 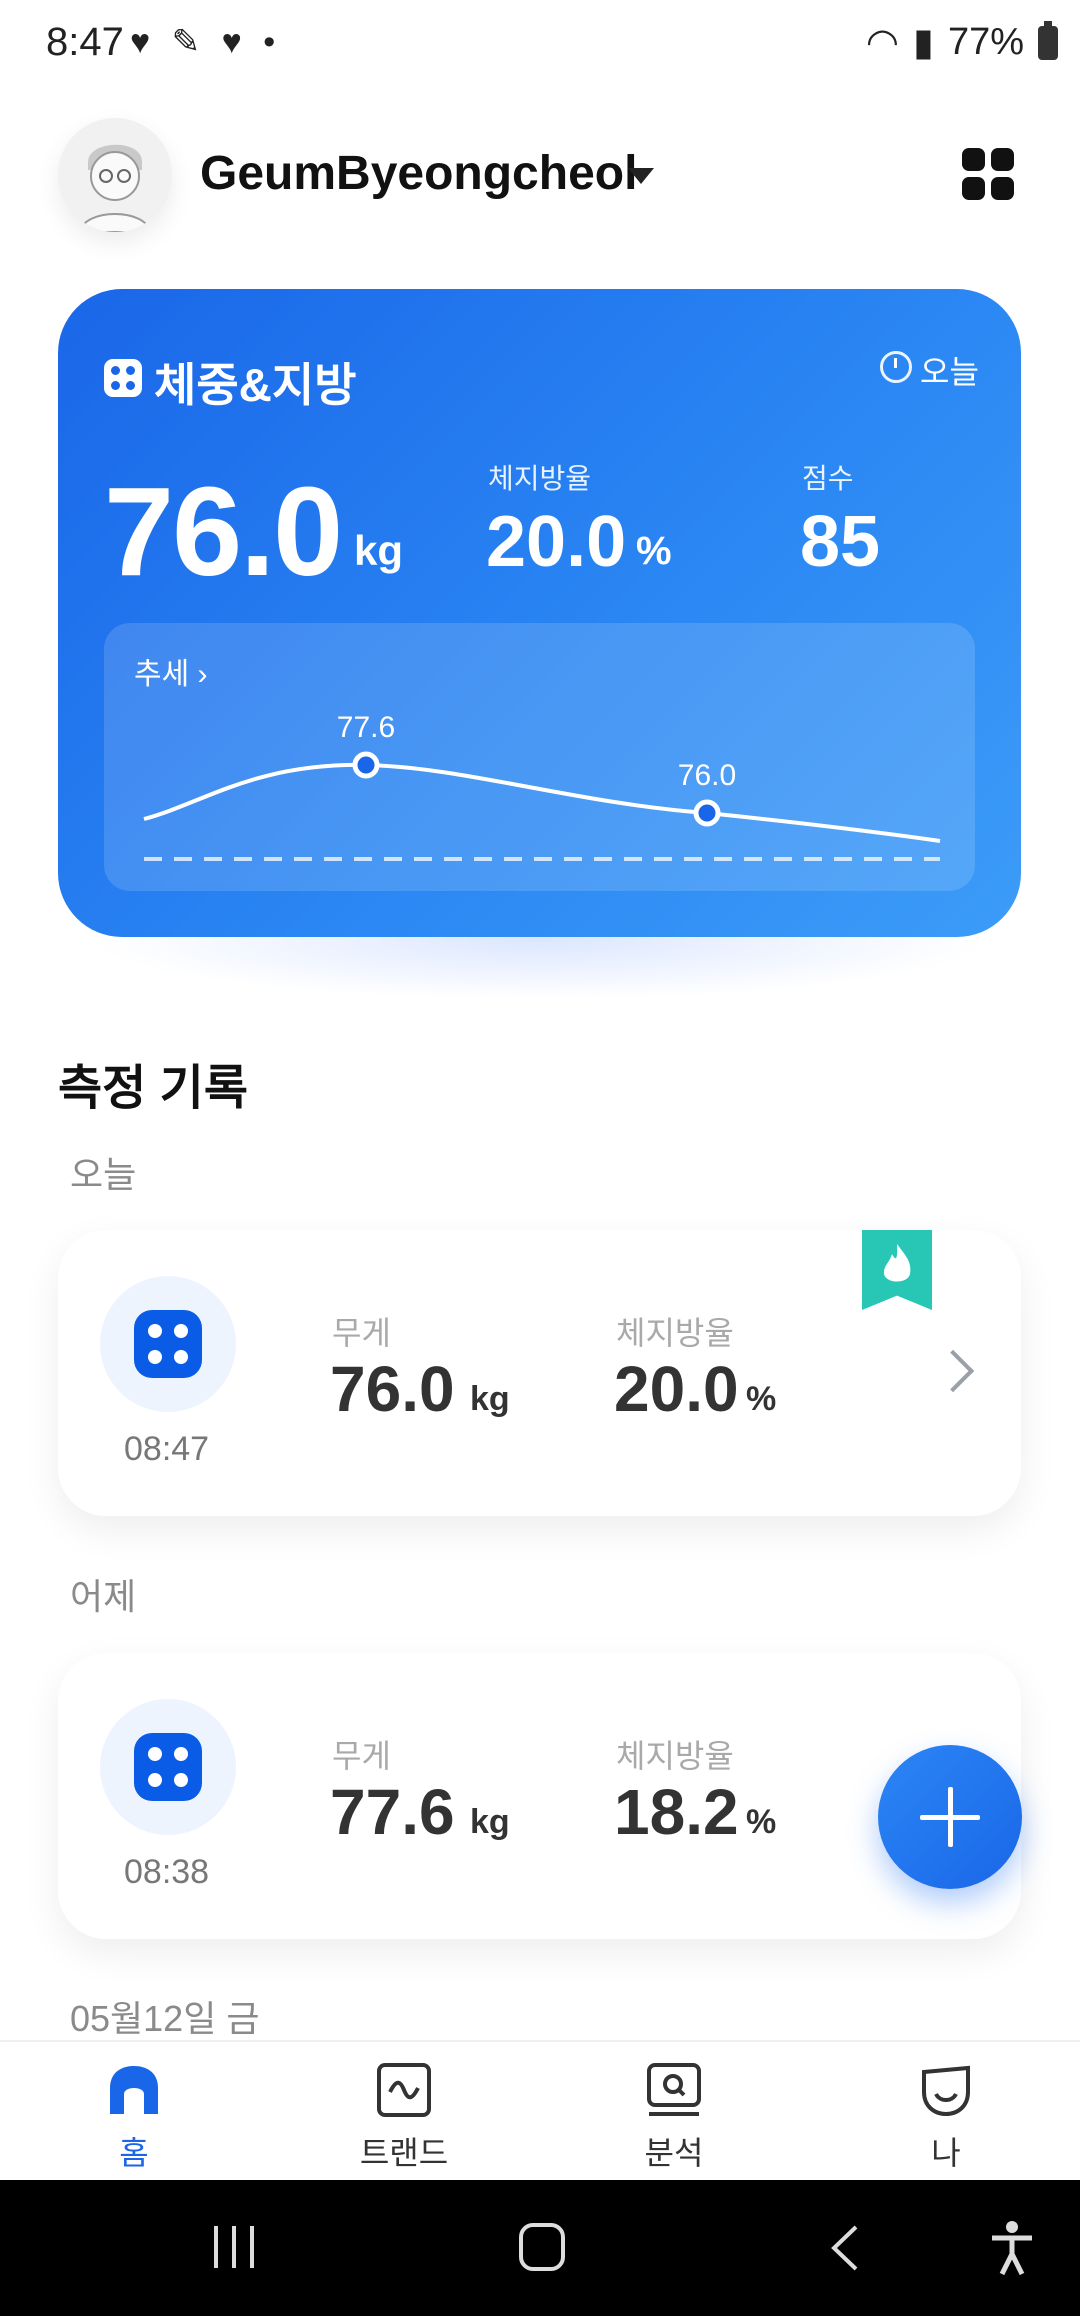 I want to click on wifi-icon: ◠, so click(x=882, y=43).